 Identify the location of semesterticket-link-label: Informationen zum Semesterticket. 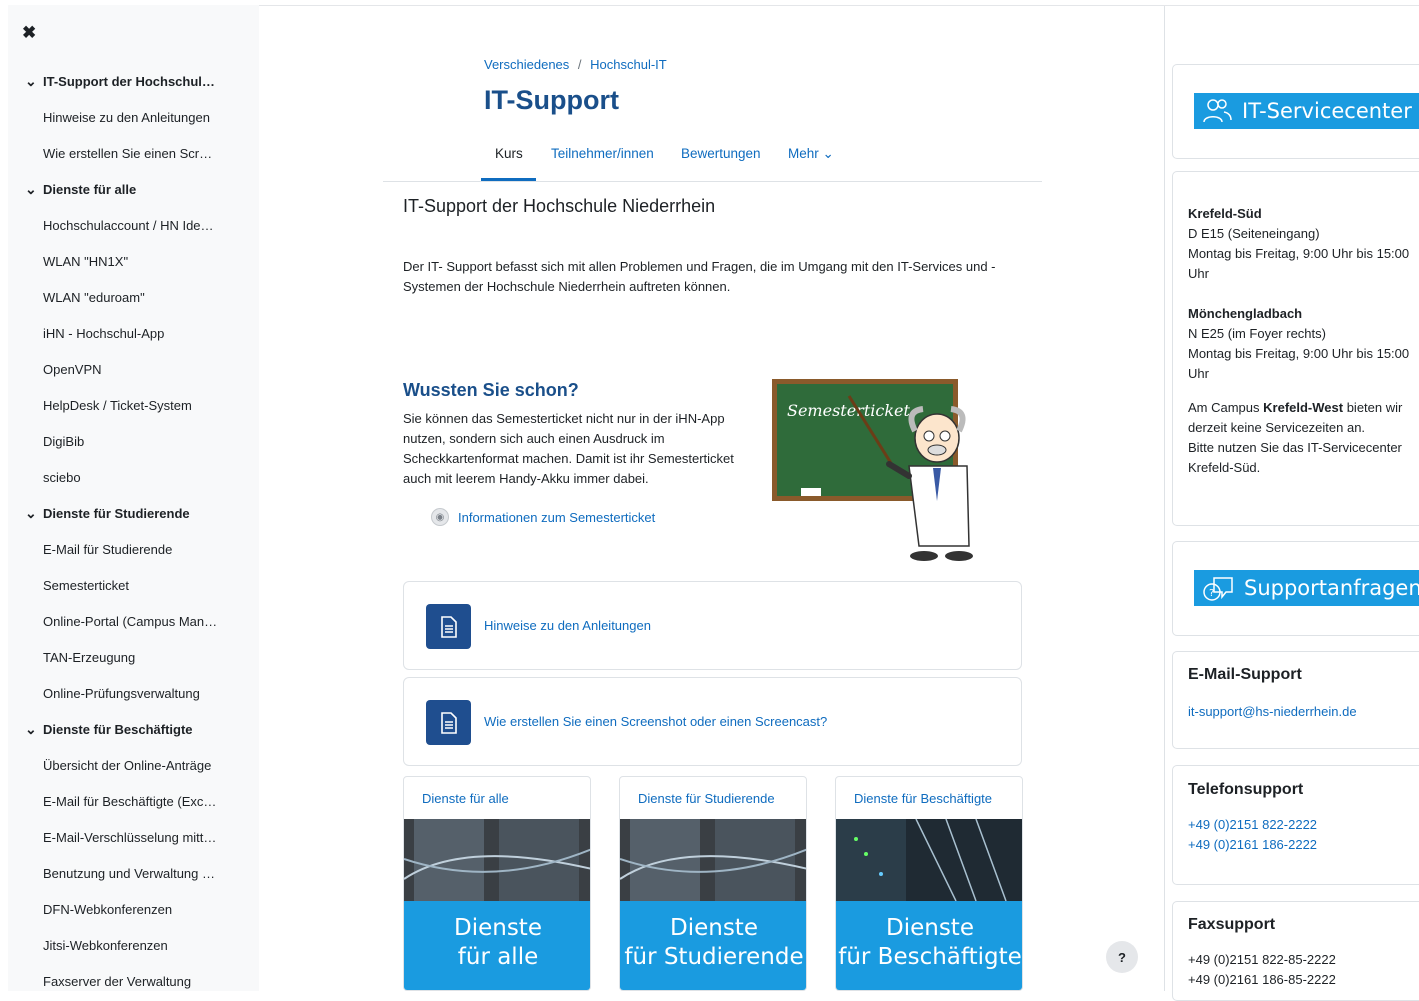
(557, 517).